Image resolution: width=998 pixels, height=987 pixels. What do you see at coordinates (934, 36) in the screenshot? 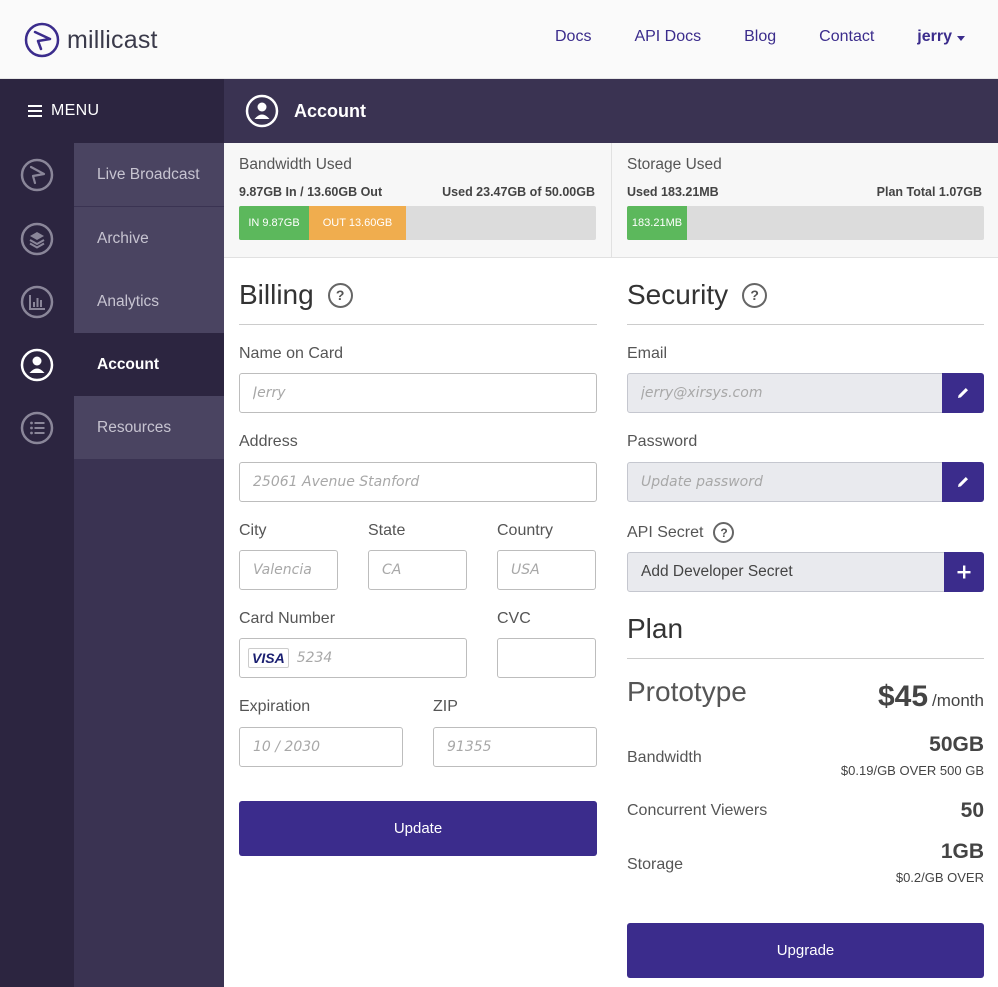
I see `user-name: jerry` at bounding box center [934, 36].